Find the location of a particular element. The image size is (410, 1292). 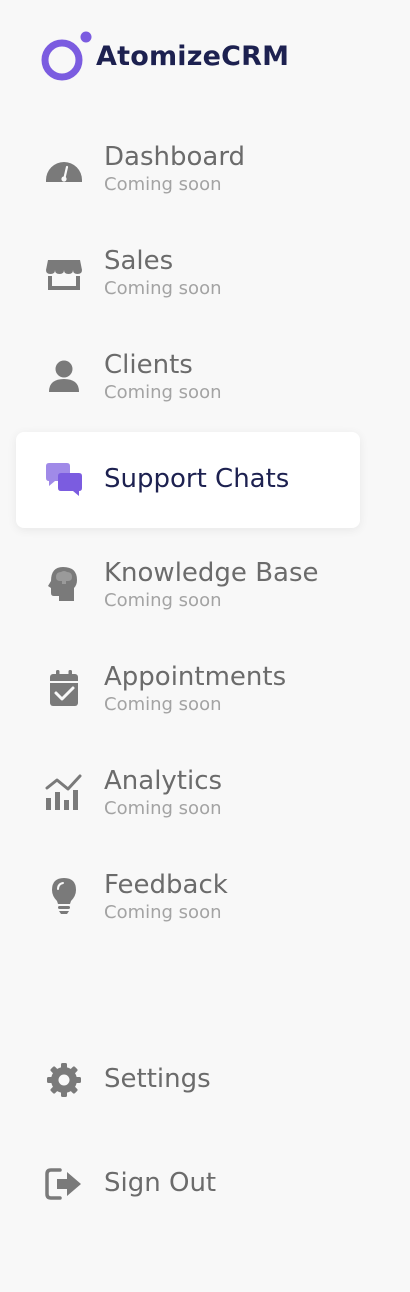

gauge-icon is located at coordinates (64, 168).